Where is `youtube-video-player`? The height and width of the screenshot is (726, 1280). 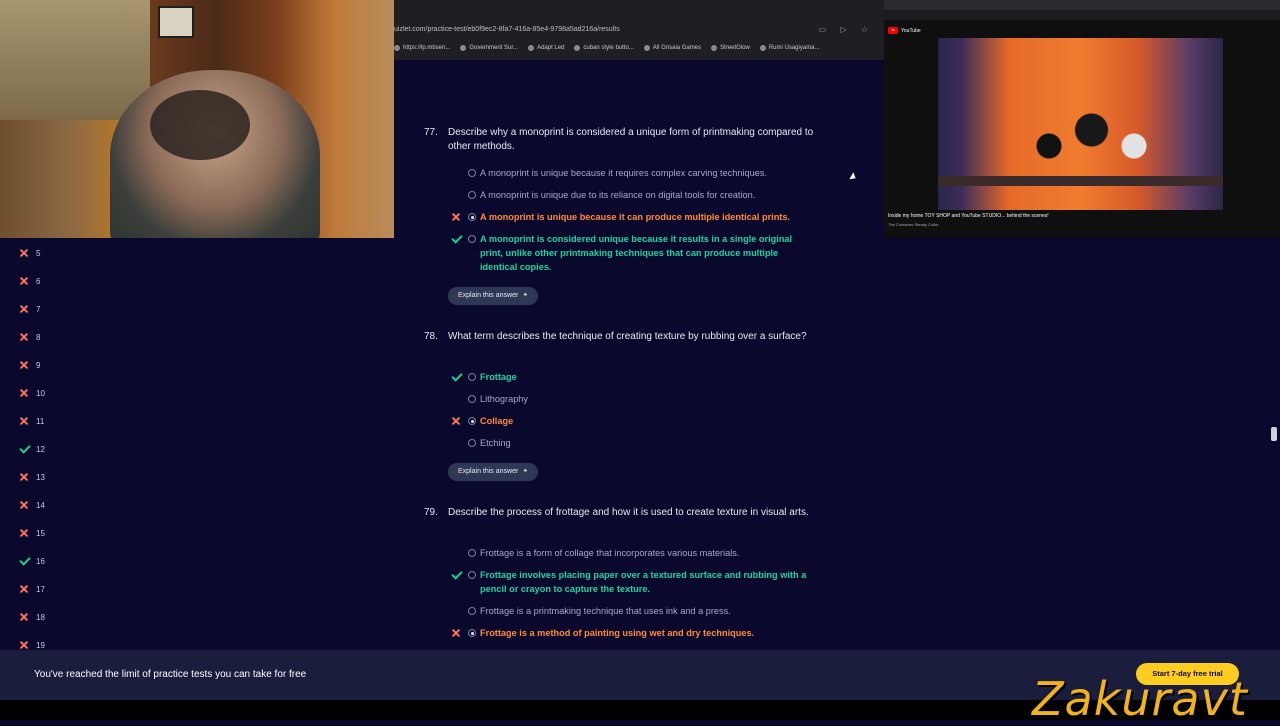
youtube-video-player is located at coordinates (1080, 124).